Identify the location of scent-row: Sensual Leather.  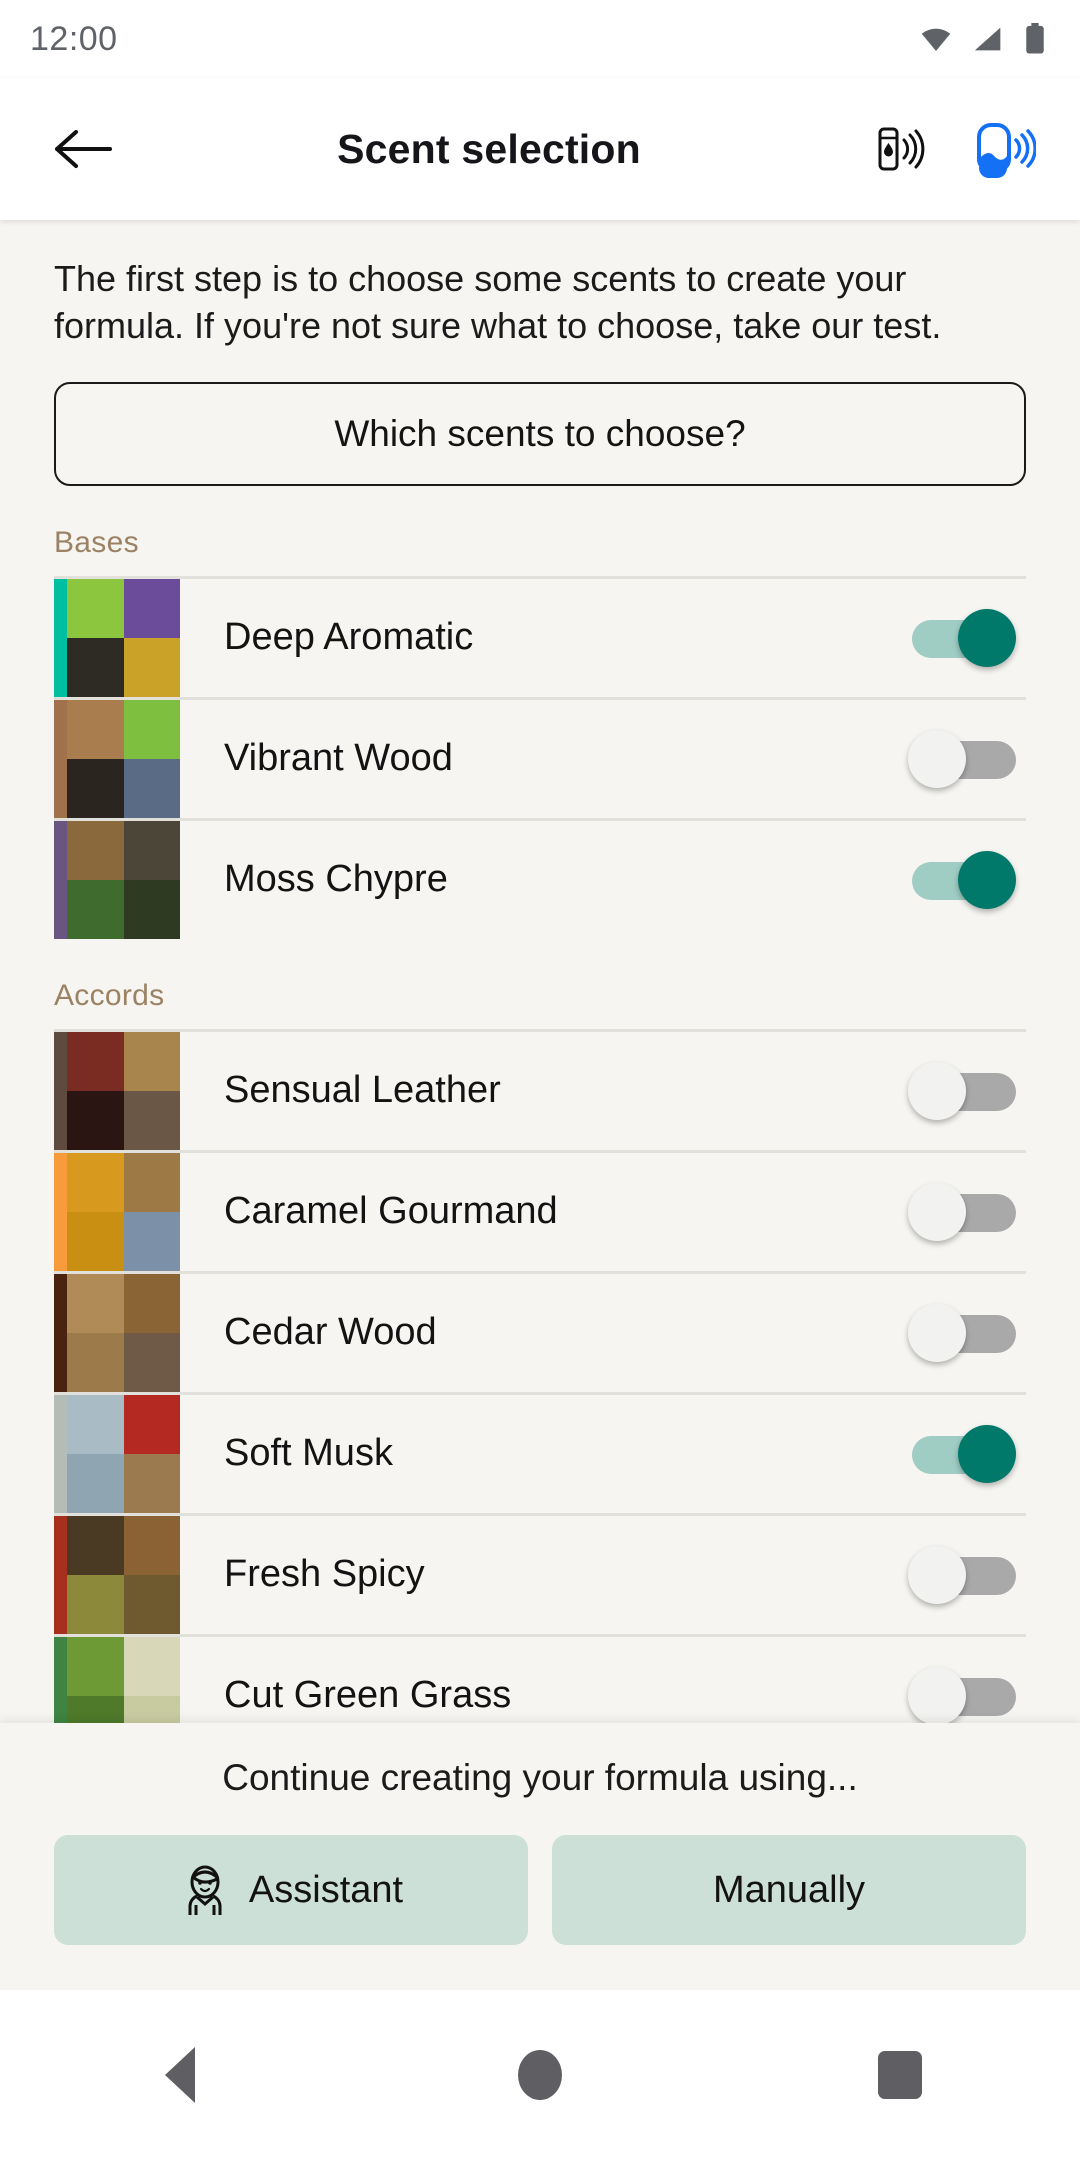
(540, 1090).